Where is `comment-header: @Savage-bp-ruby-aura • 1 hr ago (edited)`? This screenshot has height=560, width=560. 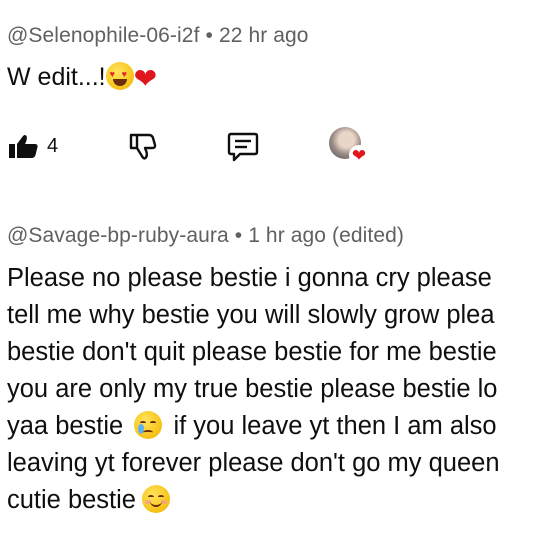 comment-header: @Savage-bp-ruby-aura • 1 hr ago (edited) is located at coordinates (205, 236).